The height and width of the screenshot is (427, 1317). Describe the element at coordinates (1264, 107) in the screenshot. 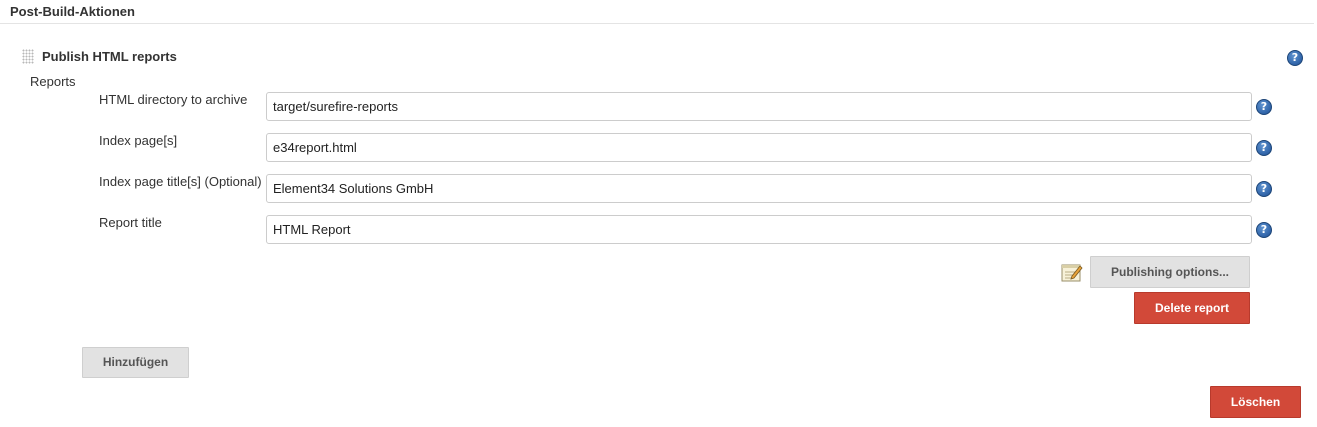

I see `html-directory-help-icon: ?` at that location.